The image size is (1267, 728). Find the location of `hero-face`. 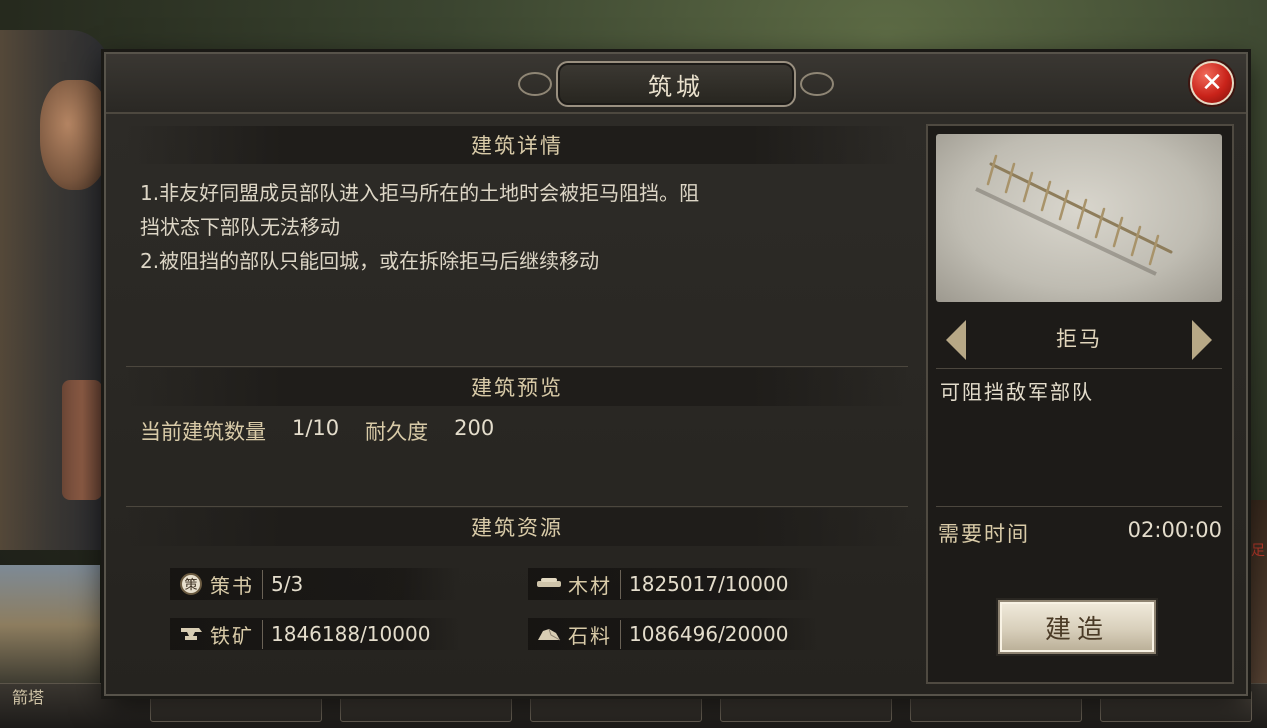

hero-face is located at coordinates (75, 135).